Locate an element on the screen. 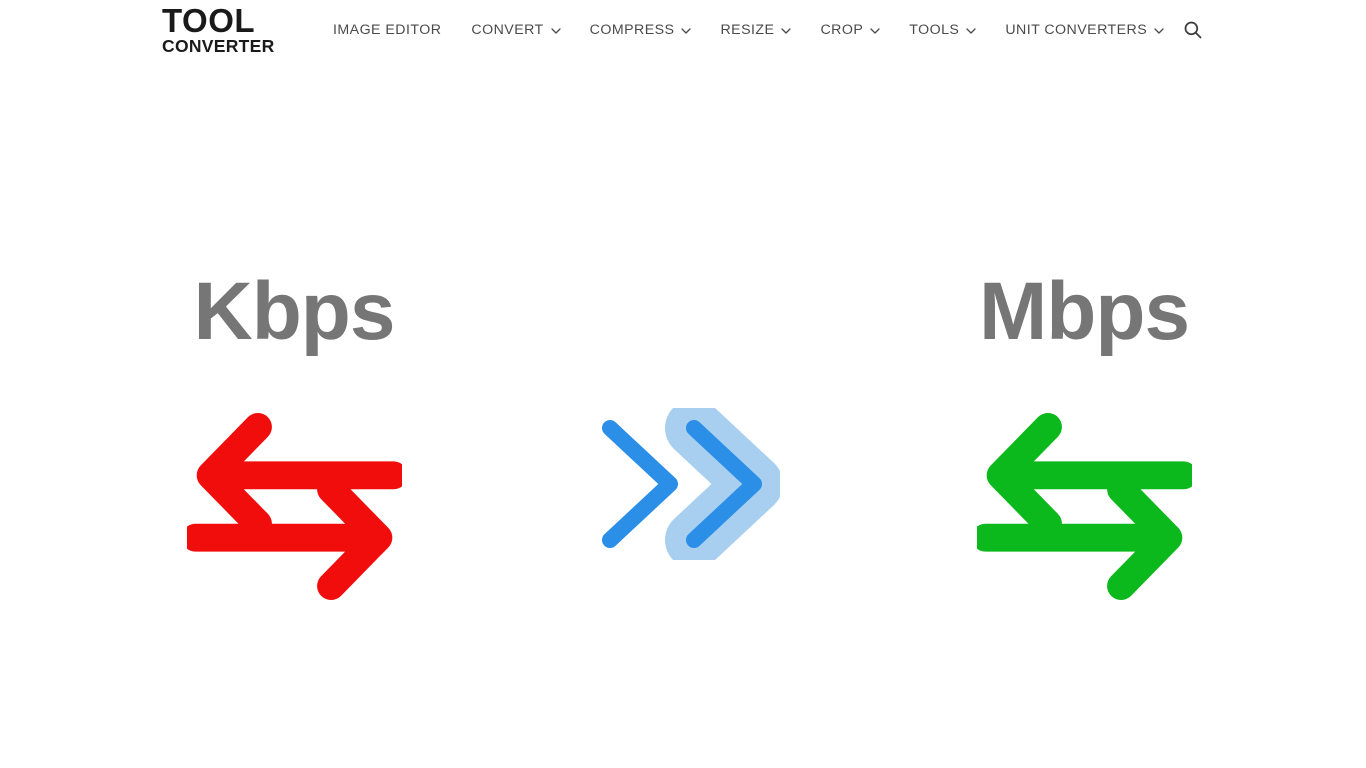 This screenshot has height=768, width=1366. nav-item-label: TOOLS is located at coordinates (934, 29).